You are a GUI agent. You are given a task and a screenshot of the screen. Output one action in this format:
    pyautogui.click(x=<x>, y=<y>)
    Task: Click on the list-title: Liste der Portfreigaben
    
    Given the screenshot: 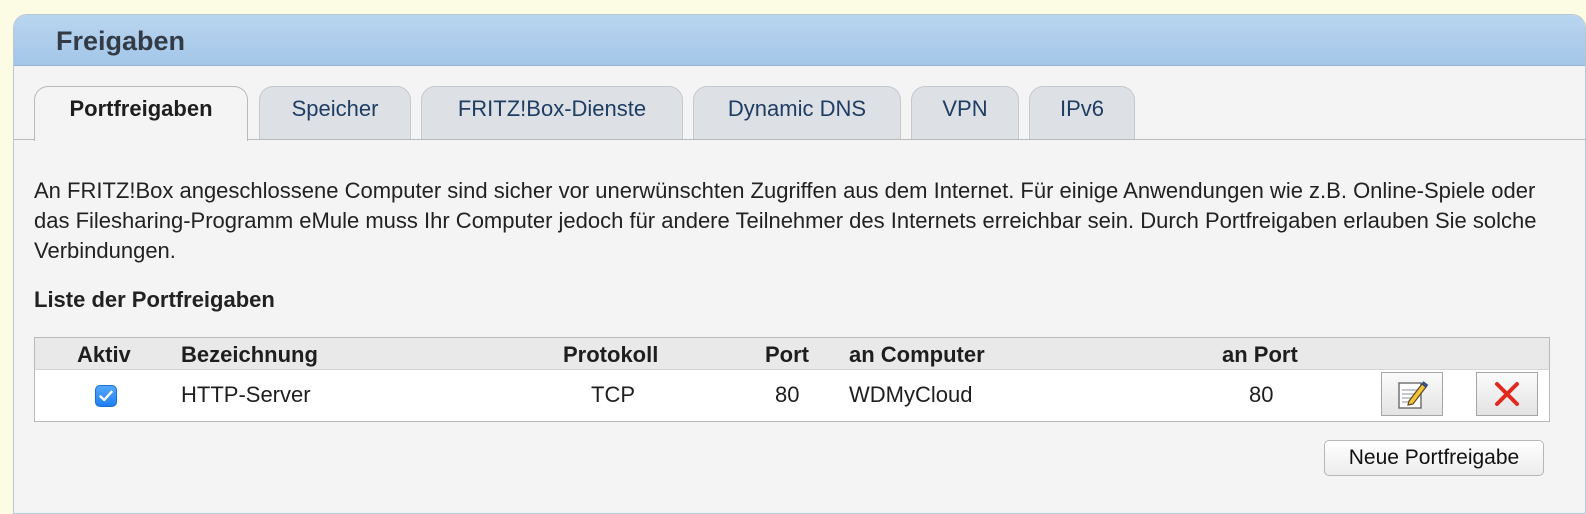 What is the action you would take?
    pyautogui.click(x=154, y=299)
    